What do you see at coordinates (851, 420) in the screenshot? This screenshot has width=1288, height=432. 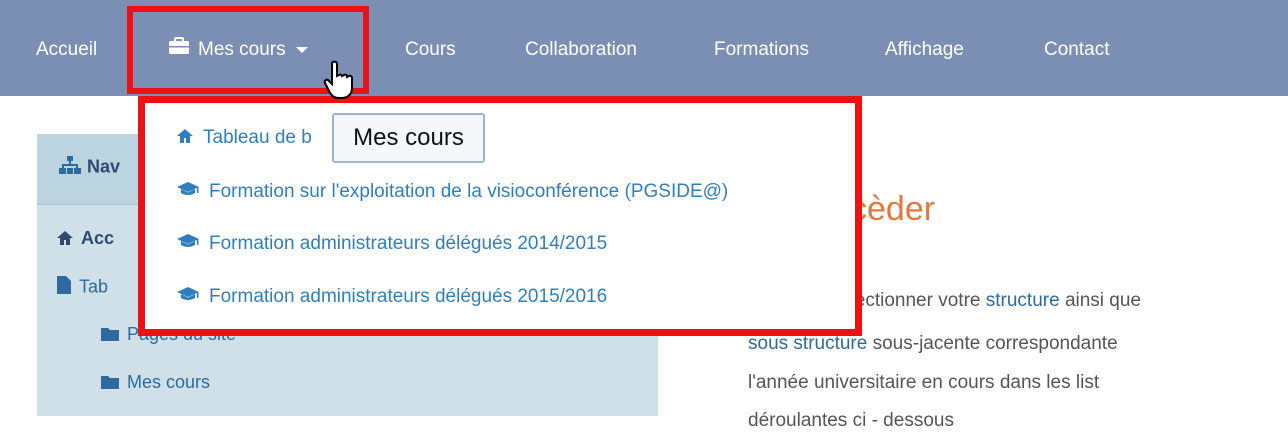 I see `content-line-4: déroulantes ci - dessous` at bounding box center [851, 420].